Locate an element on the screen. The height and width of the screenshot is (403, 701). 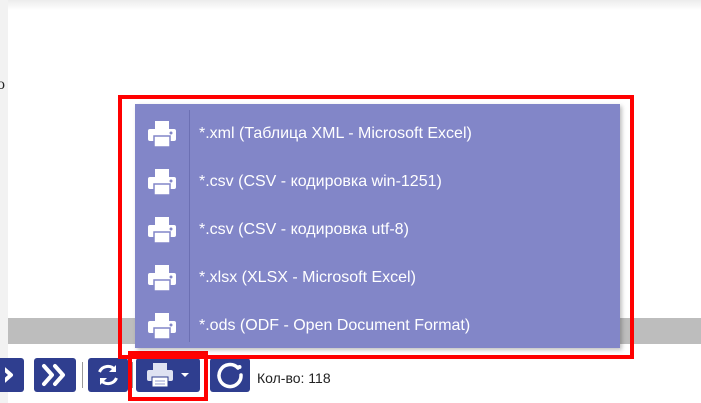
left-edge is located at coordinates (4, 201).